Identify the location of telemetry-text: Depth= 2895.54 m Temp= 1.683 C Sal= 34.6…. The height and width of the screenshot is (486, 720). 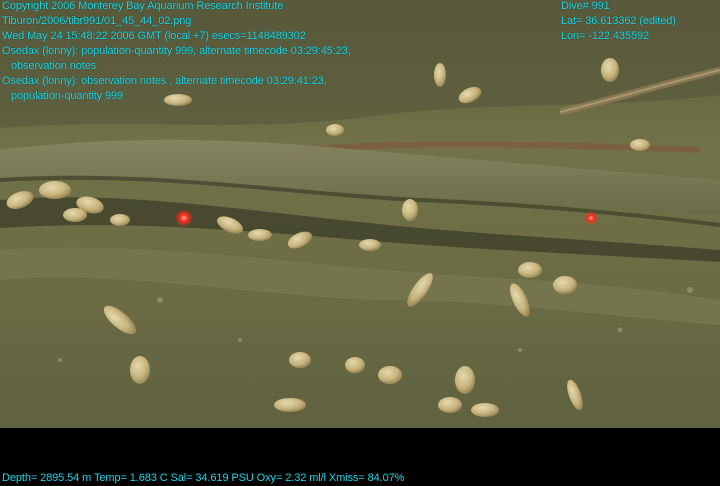
(203, 478).